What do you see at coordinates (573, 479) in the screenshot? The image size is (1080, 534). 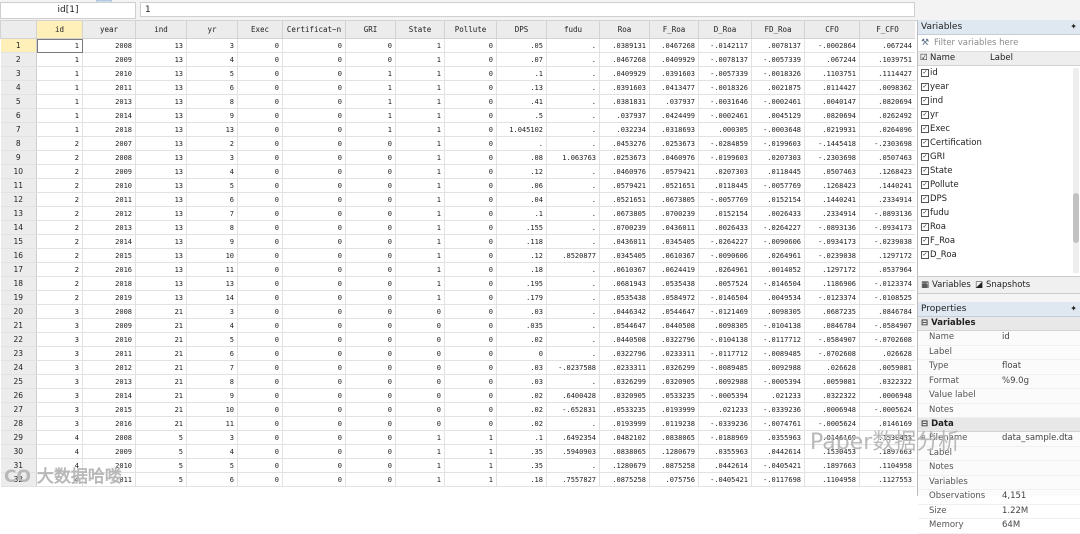 I see `table-cell: .7557827` at bounding box center [573, 479].